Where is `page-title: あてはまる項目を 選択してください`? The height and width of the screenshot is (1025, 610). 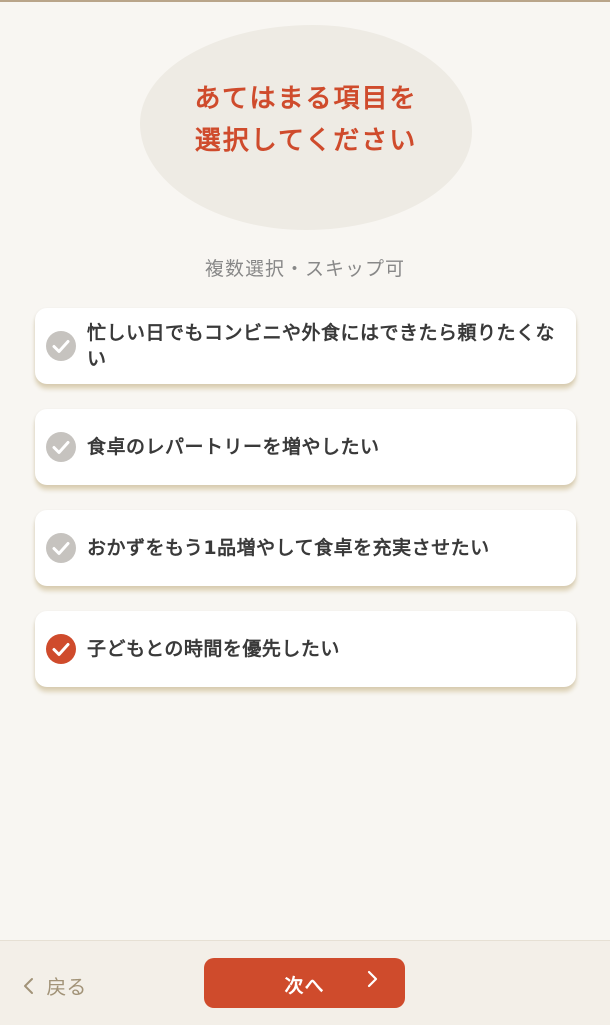 page-title: あてはまる項目を 選択してください is located at coordinates (306, 120).